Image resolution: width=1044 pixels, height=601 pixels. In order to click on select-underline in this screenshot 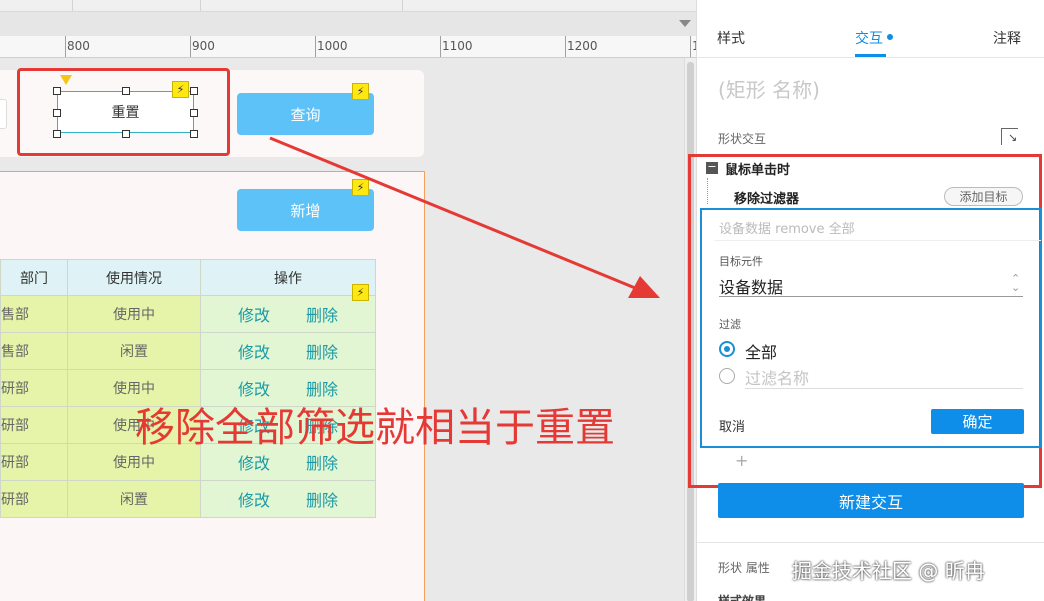, I will do `click(871, 296)`.